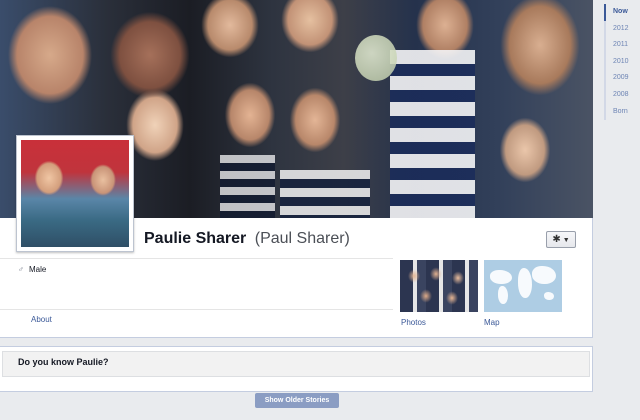  Describe the element at coordinates (38, 269) in the screenshot. I see `gender-label: Male` at that location.